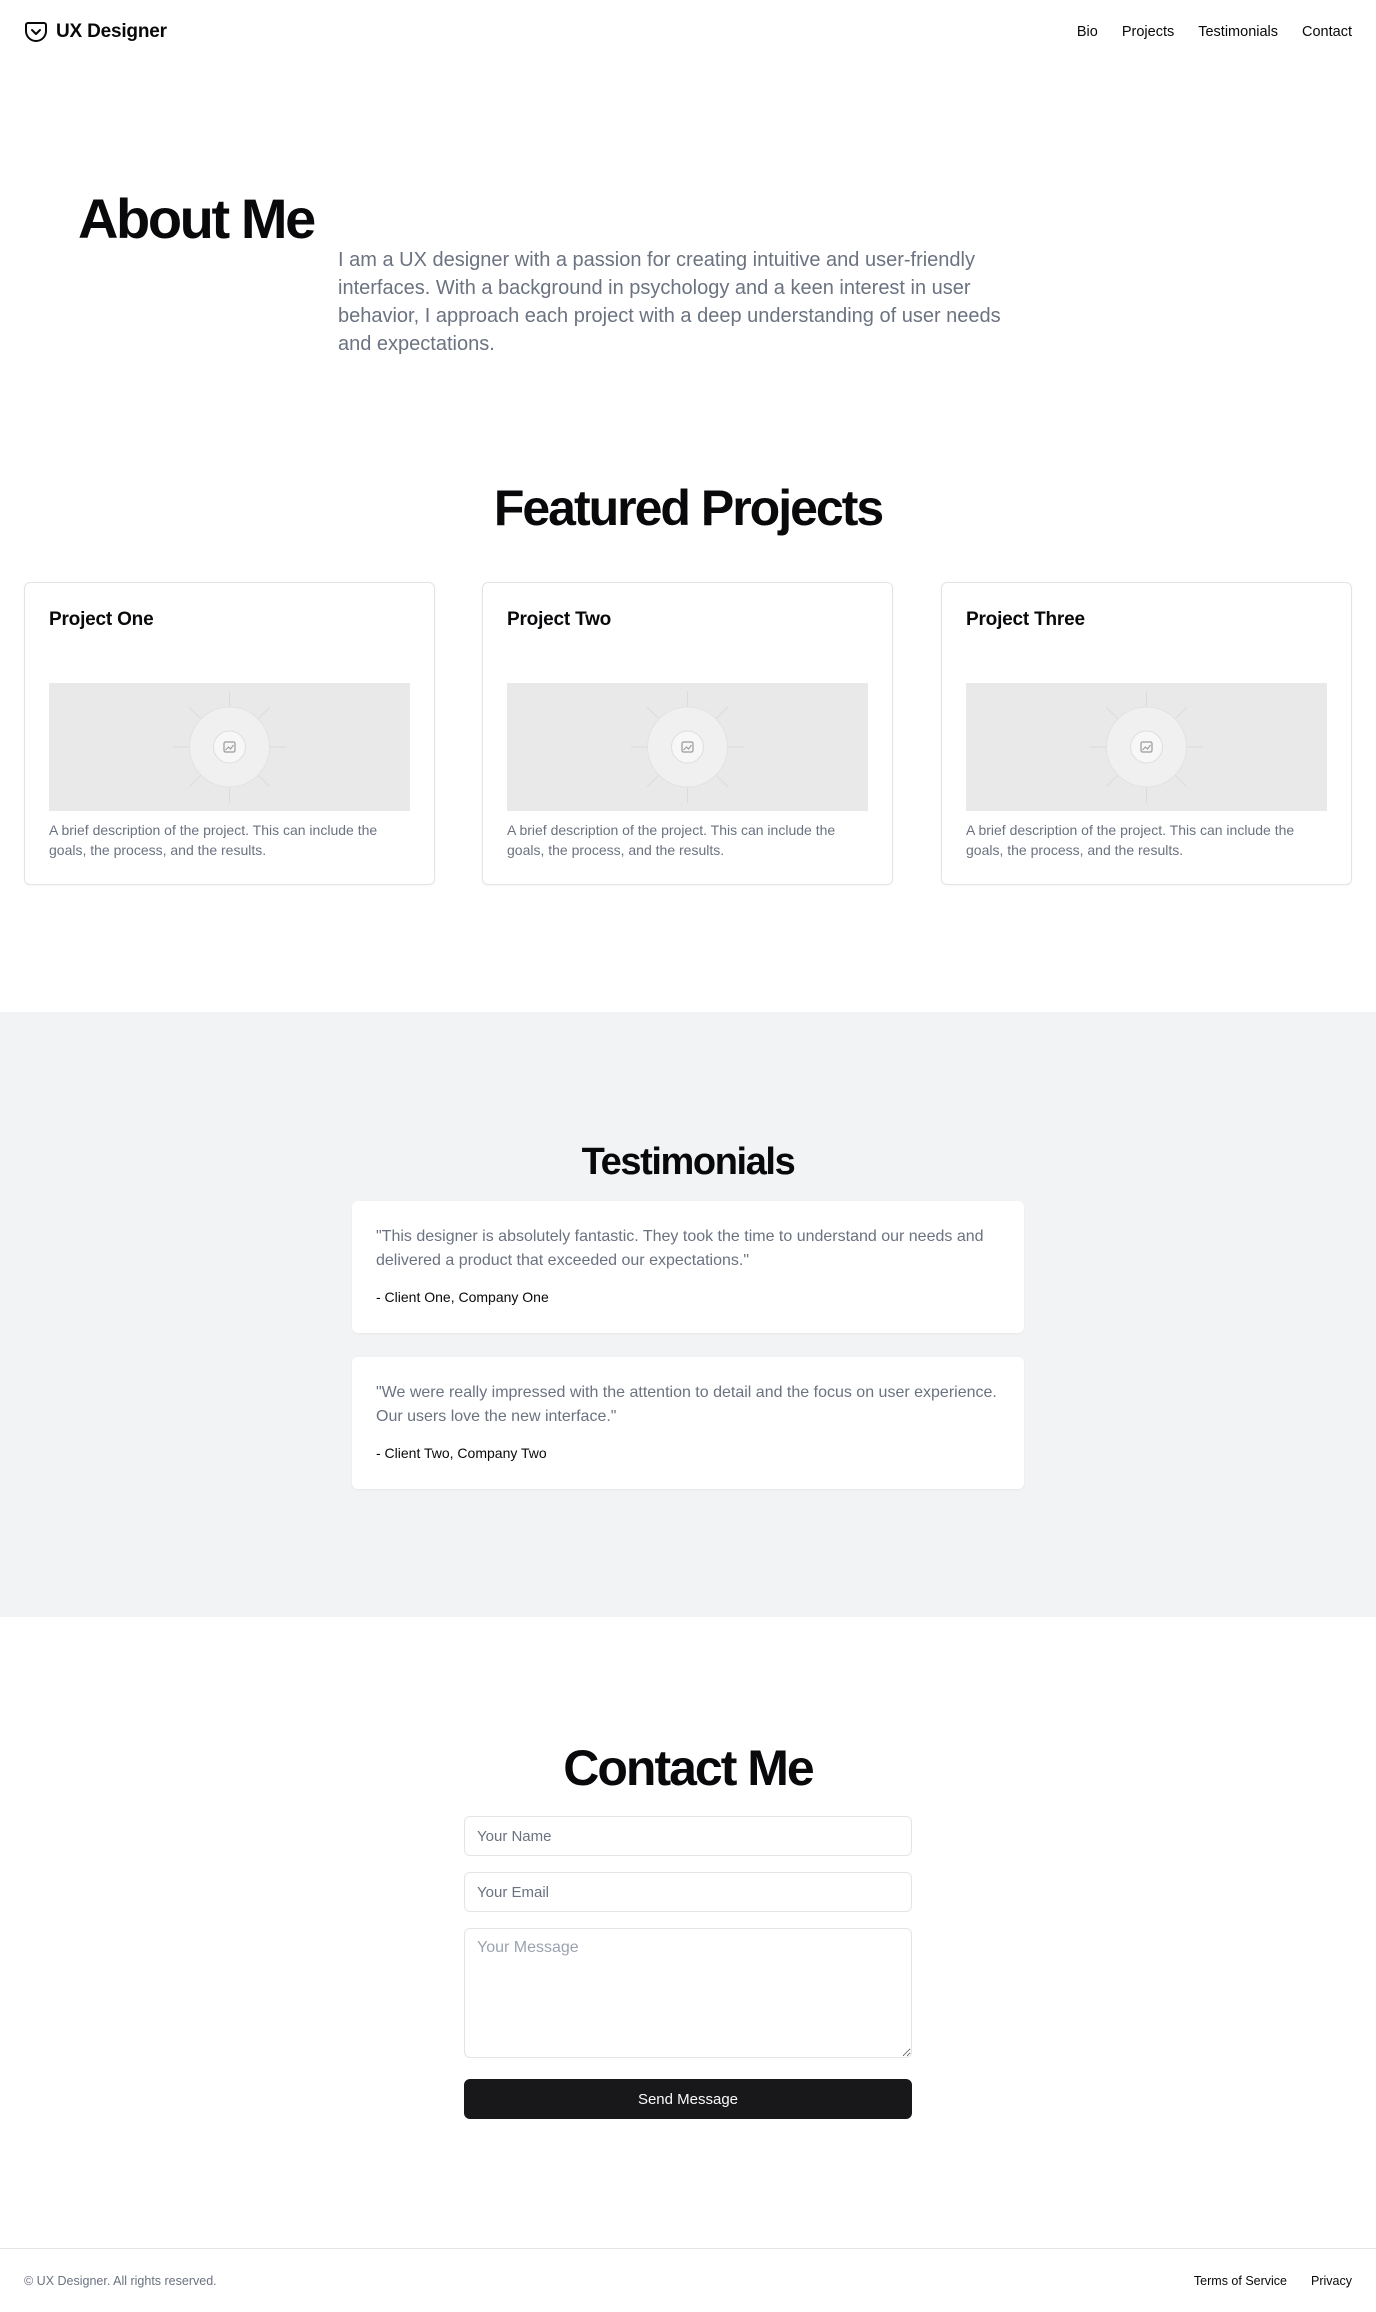  I want to click on footer-link-terms: Terms of Service, so click(1240, 2281).